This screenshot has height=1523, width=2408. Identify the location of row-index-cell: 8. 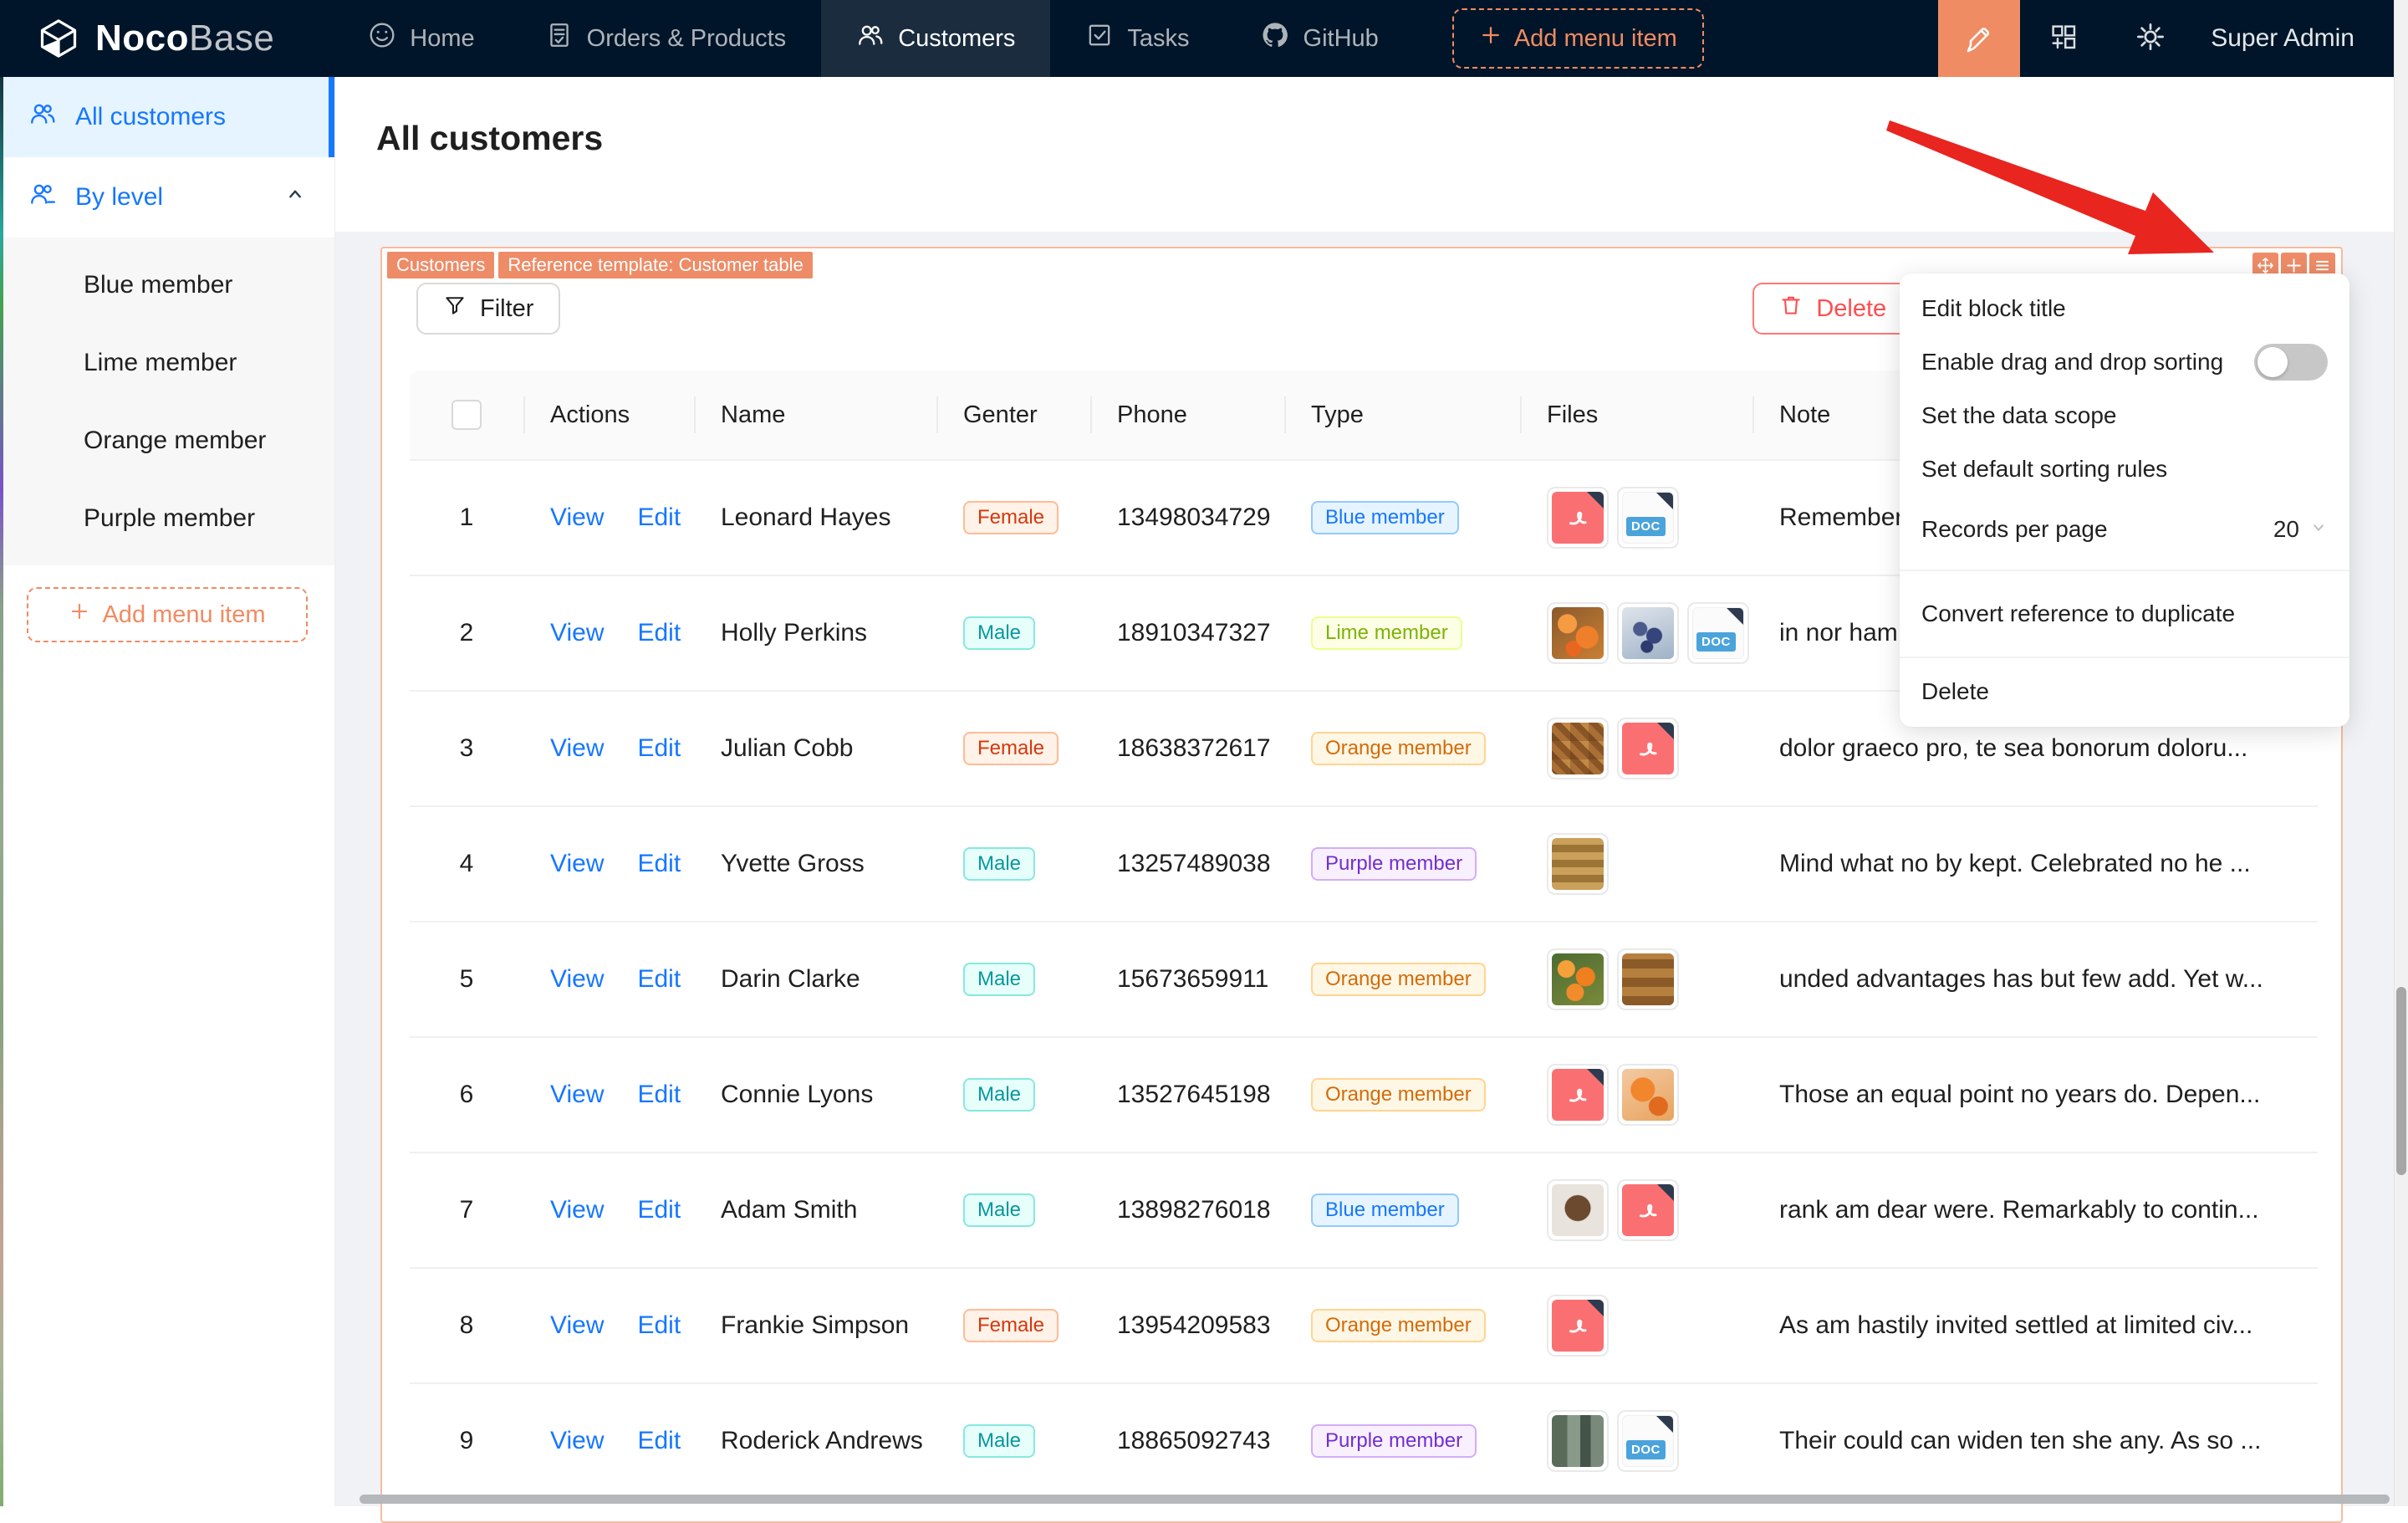
(466, 1325).